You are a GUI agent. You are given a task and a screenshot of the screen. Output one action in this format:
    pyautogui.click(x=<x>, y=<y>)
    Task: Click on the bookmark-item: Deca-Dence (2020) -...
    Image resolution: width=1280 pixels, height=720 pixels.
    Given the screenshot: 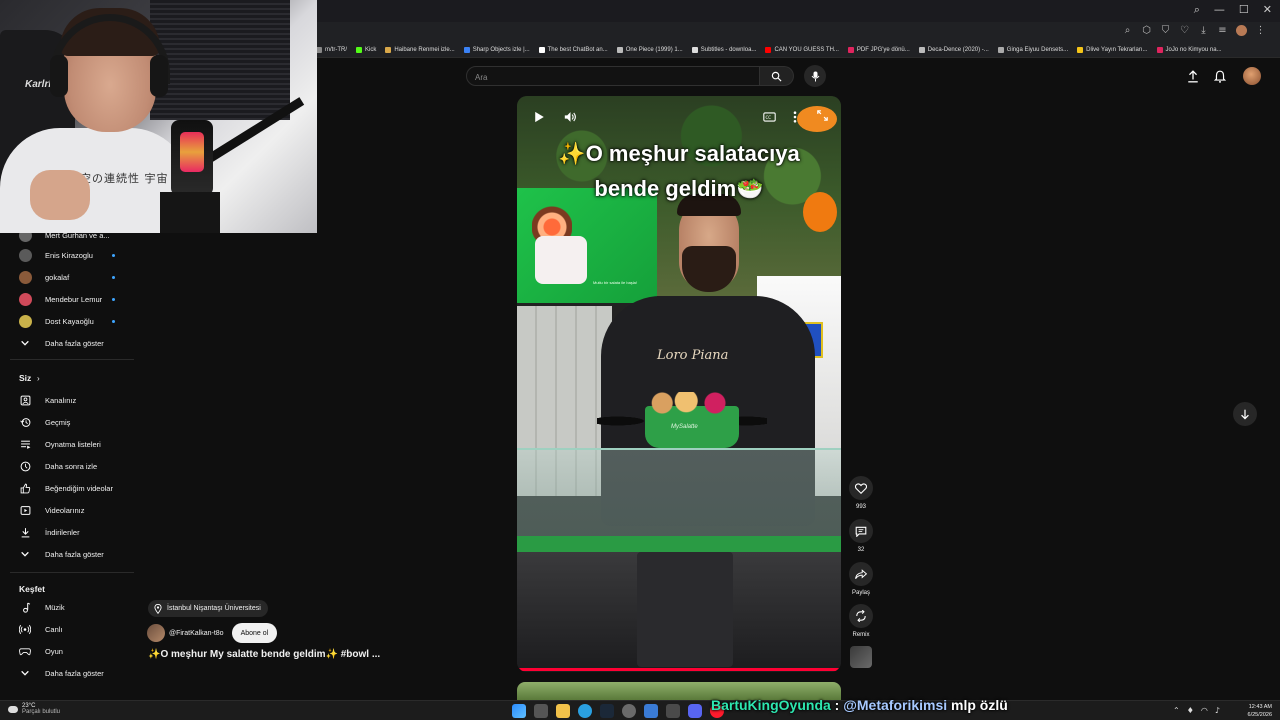 What is the action you would take?
    pyautogui.click(x=953, y=49)
    